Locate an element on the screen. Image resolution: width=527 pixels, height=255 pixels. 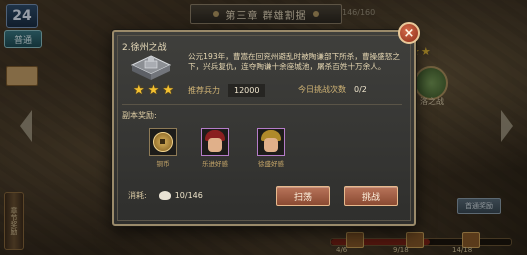
daily-attempts-row: 今日挑战次数 0/2 is located at coordinates (332, 89).